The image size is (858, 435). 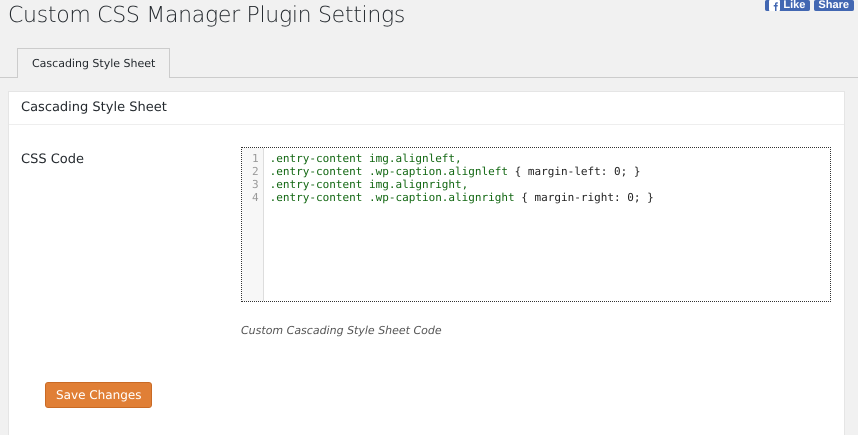 I want to click on line-number: 2, so click(x=255, y=171).